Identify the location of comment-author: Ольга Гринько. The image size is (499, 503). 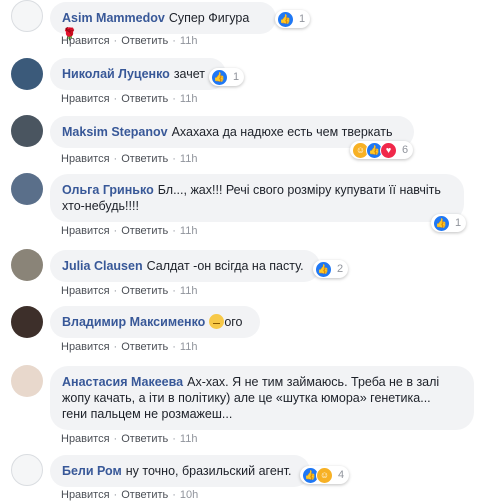
(108, 190).